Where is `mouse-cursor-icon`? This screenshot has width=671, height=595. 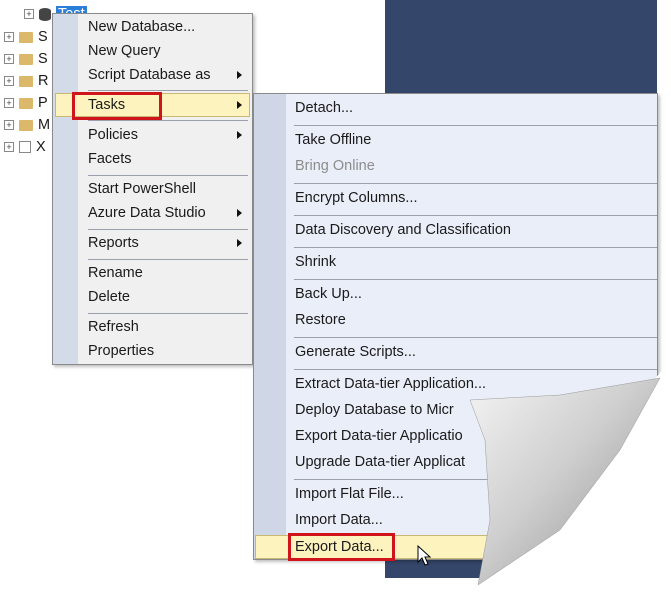
mouse-cursor-icon is located at coordinates (424, 555).